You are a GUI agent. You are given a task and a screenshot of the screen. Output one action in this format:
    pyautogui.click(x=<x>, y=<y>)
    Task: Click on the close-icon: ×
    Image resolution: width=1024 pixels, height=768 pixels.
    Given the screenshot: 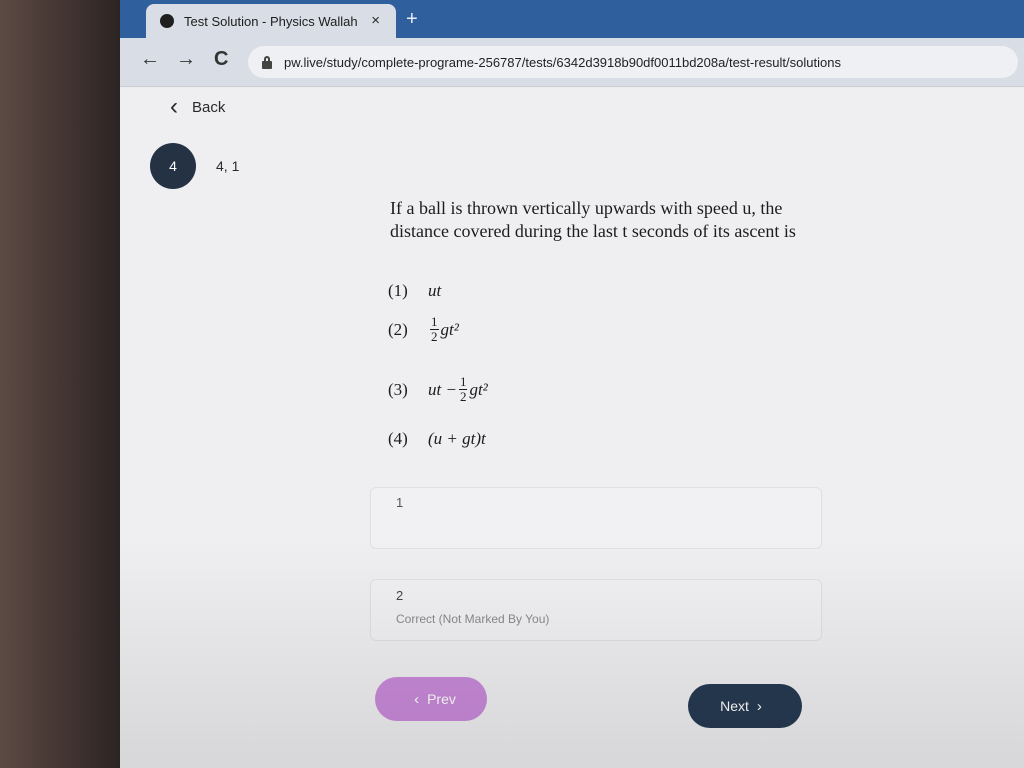 What is the action you would take?
    pyautogui.click(x=375, y=20)
    